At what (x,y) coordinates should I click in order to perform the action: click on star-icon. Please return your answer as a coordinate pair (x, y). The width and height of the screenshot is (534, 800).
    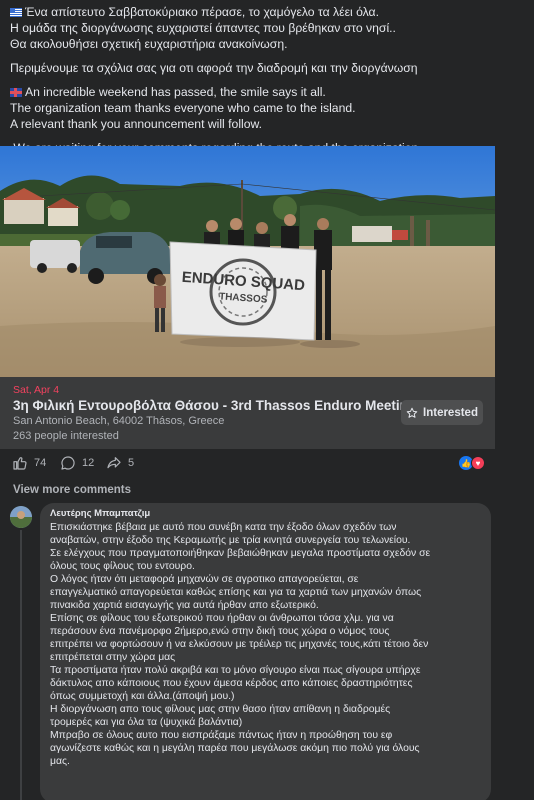
    Looking at the image, I should click on (412, 412).